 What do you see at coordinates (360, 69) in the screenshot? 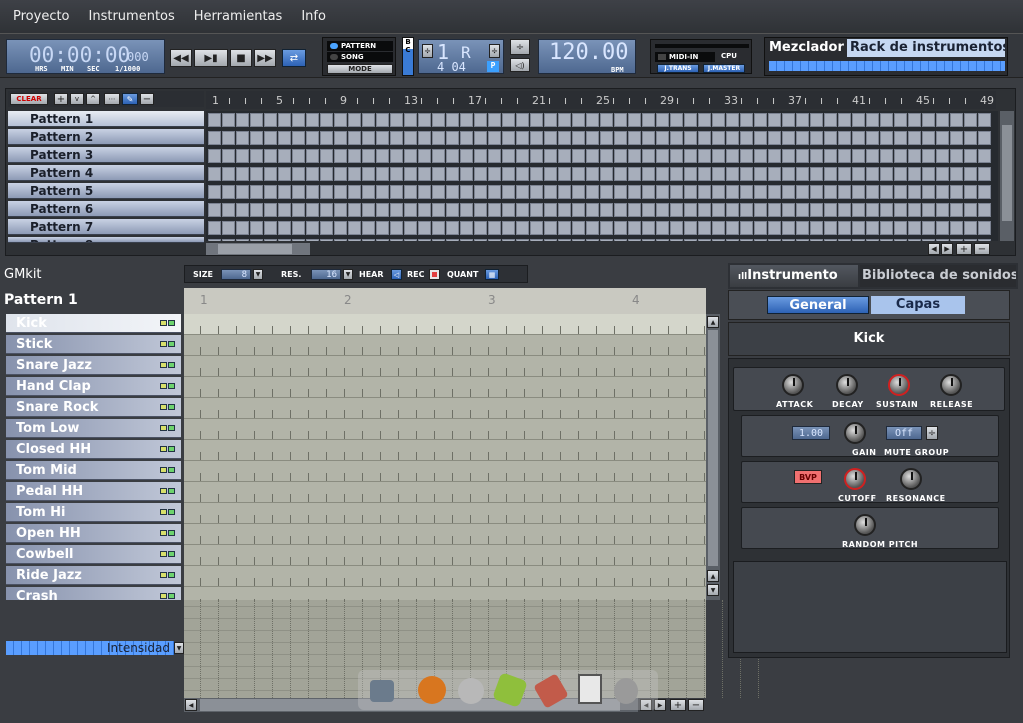
I see `mode-button: MODE` at bounding box center [360, 69].